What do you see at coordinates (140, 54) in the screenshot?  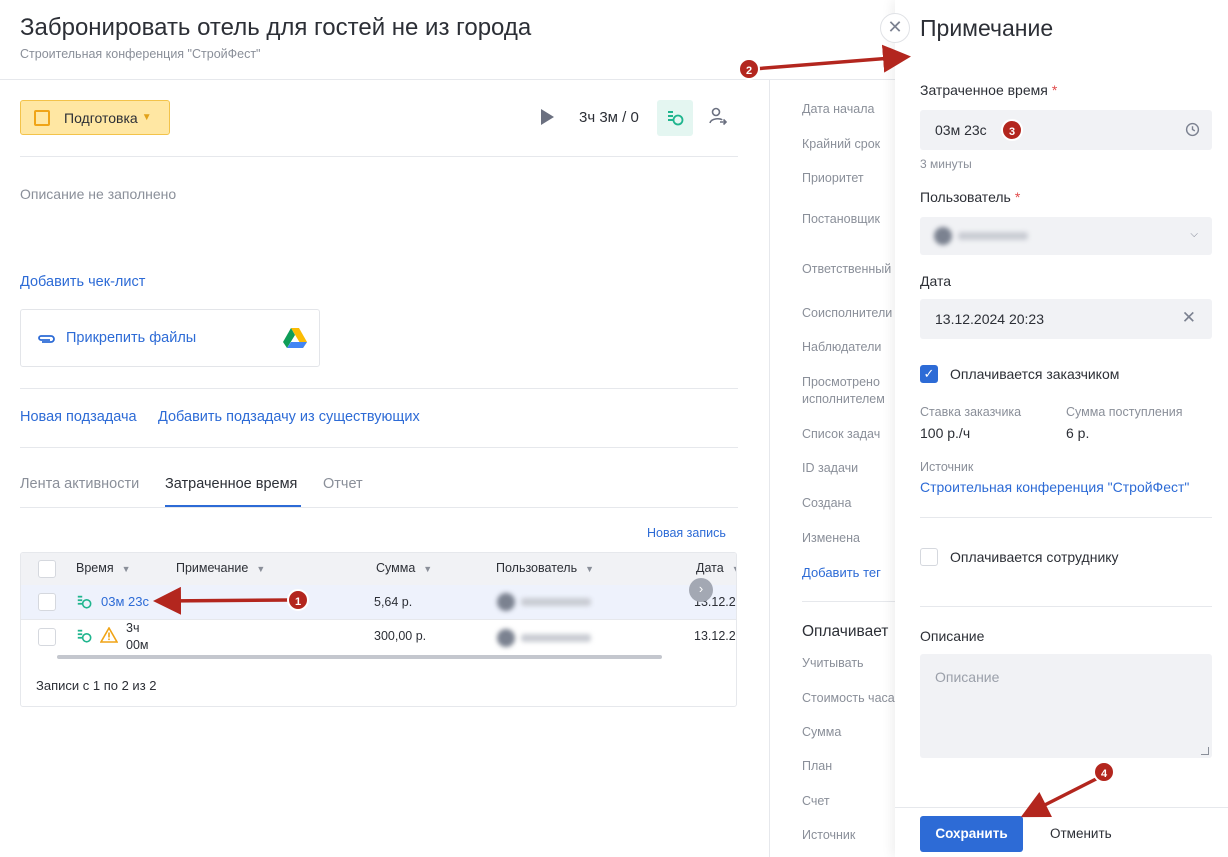 I see `task-project-link: Строительная конференция "СтройФест"` at bounding box center [140, 54].